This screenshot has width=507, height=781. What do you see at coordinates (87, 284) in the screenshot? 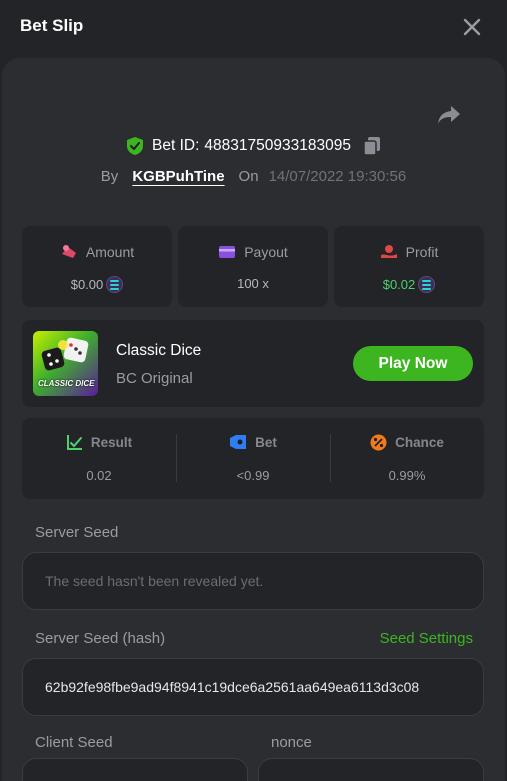
I see `amount-value: $0.00` at bounding box center [87, 284].